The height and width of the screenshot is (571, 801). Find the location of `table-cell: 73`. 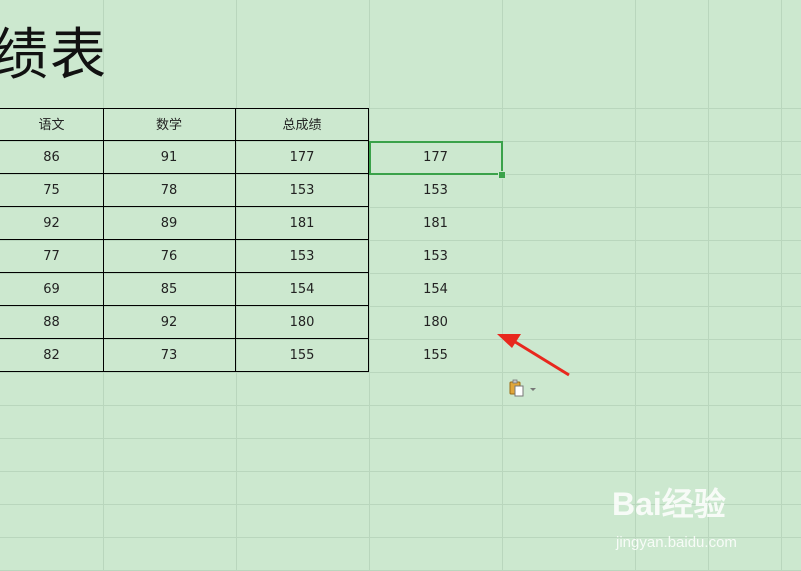

table-cell: 73 is located at coordinates (169, 355).